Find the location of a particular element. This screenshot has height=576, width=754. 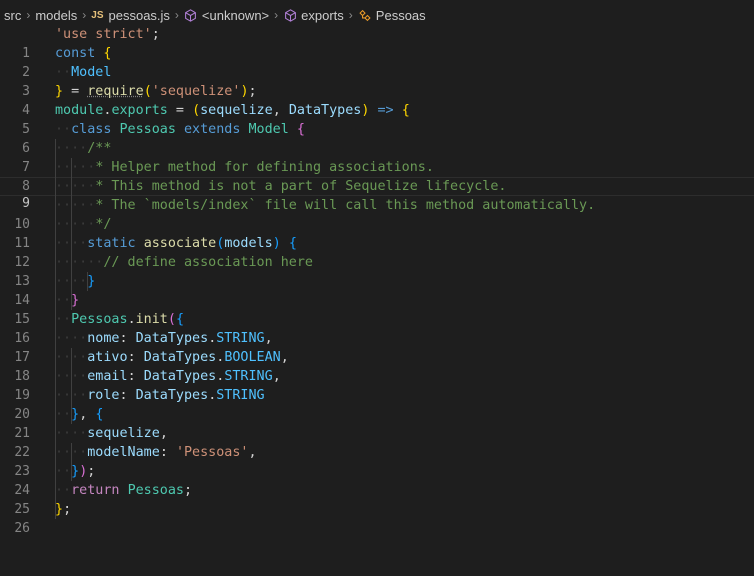

code-line: 25 ··return Pessoas; is located at coordinates (377, 499).